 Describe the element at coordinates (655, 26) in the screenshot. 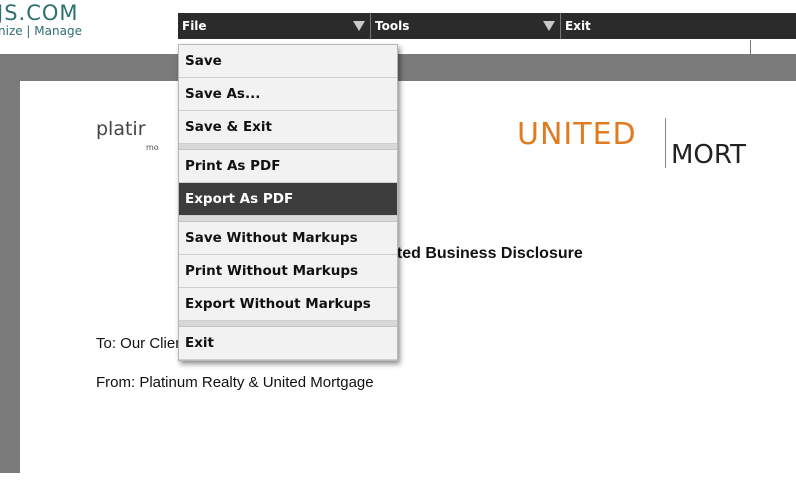

I see `menu-exit: Exit` at that location.